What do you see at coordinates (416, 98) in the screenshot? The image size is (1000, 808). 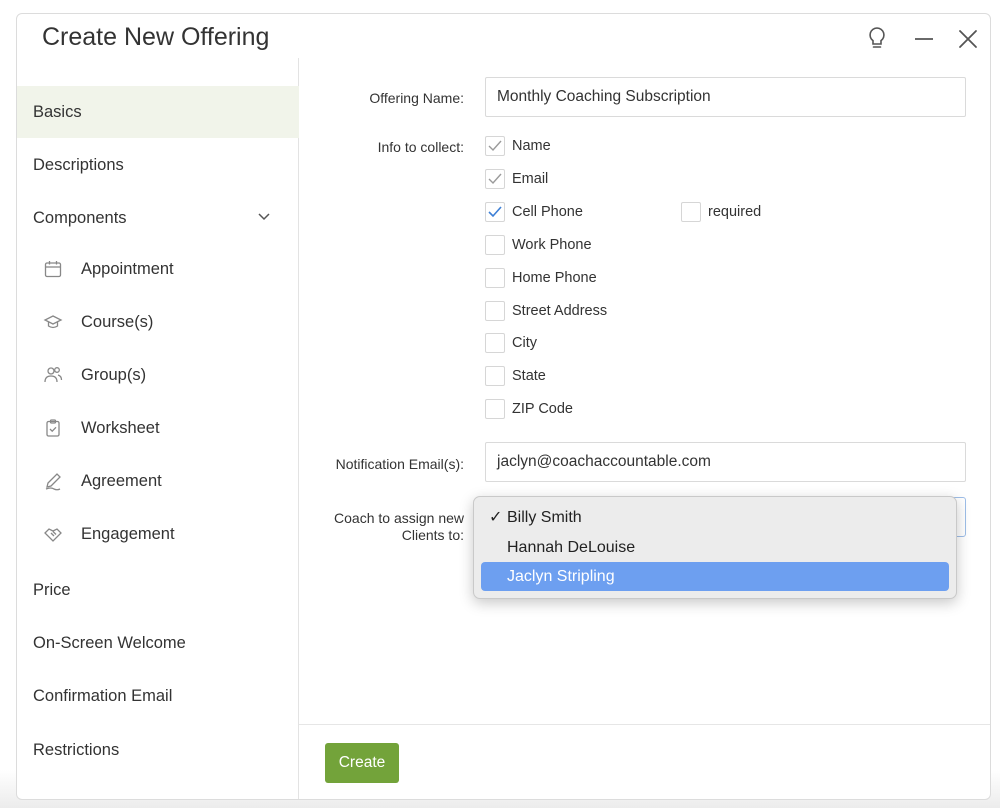 I see `offering-name-label: Offering Name:` at bounding box center [416, 98].